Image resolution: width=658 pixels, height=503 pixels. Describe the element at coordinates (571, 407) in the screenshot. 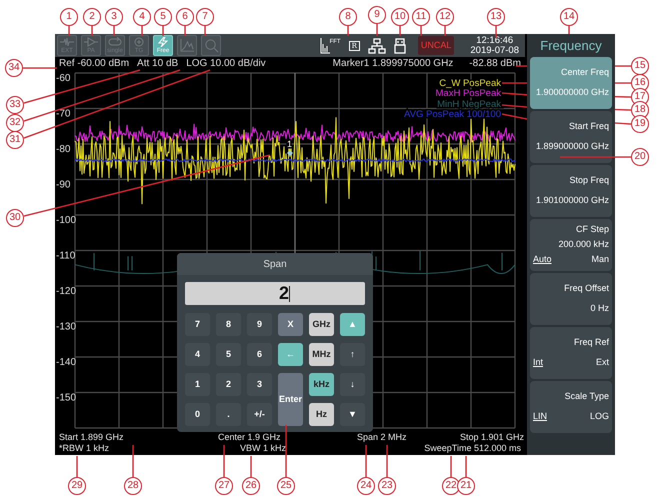

I see `menu-button: Scale Type LIN LOG` at that location.